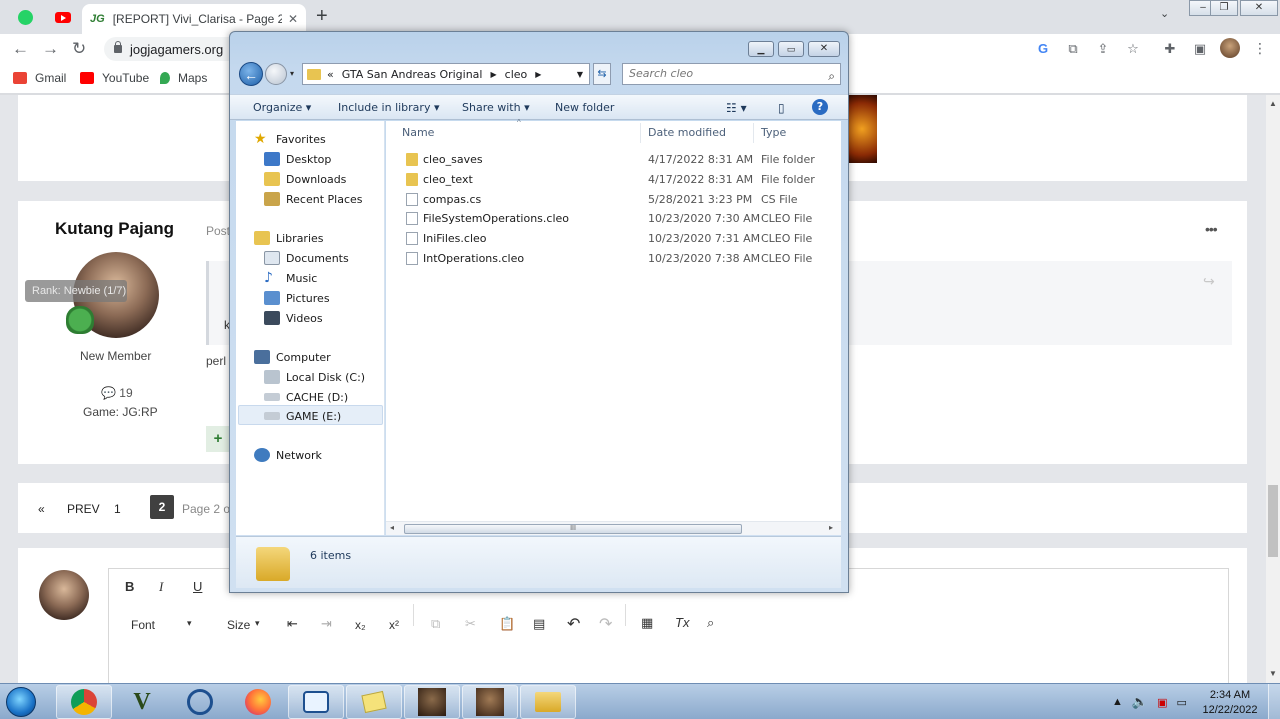 The image size is (1280, 719). I want to click on breadcrumb-item: cleo, so click(516, 74).